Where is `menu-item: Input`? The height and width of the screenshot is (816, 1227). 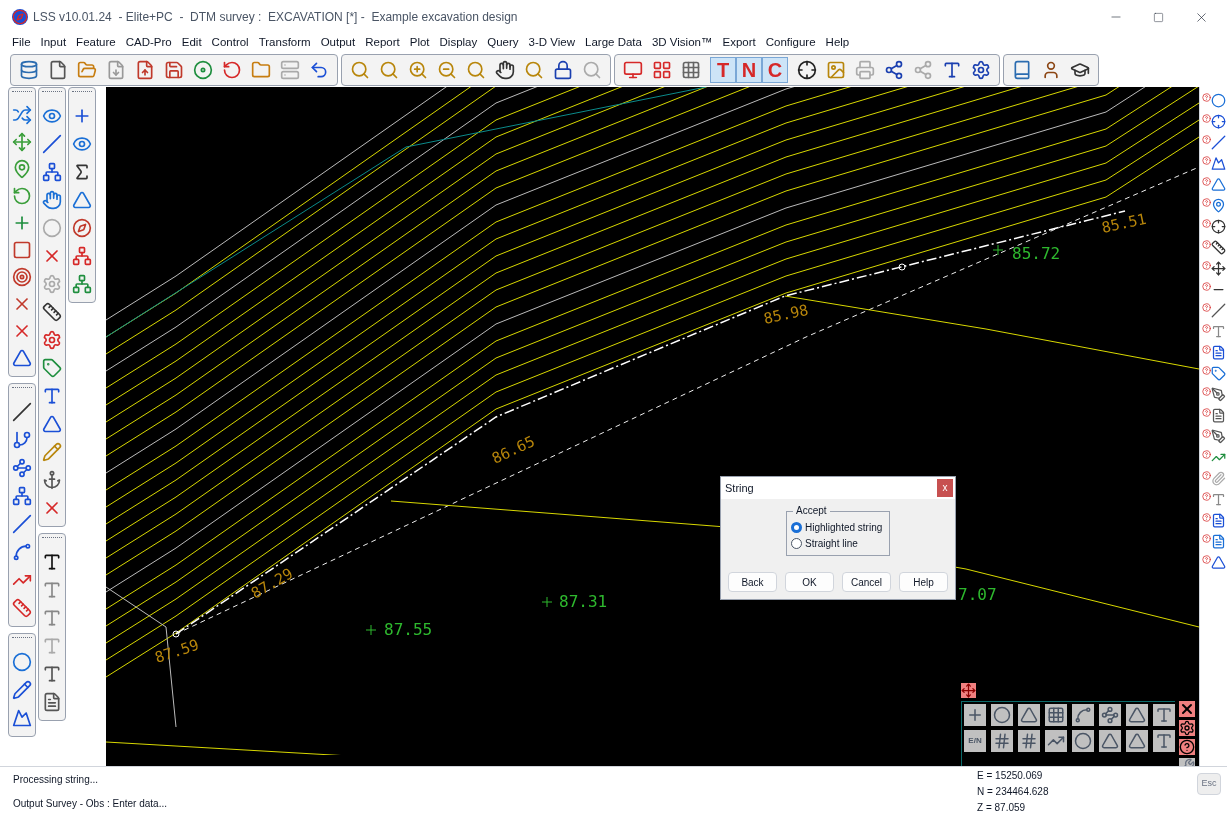
menu-item: Input is located at coordinates (53, 43).